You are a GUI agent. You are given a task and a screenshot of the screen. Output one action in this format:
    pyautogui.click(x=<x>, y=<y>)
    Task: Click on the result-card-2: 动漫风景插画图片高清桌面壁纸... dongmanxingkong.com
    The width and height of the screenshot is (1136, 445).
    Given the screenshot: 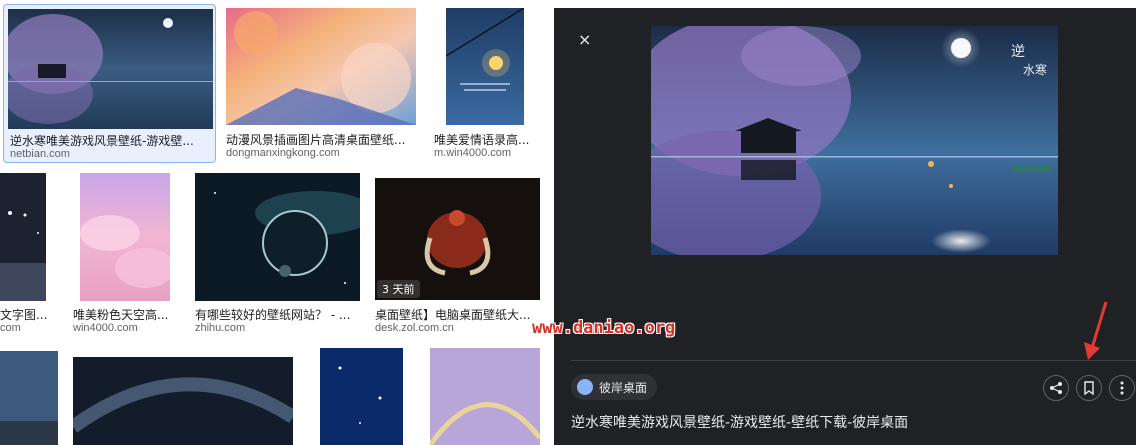 What is the action you would take?
    pyautogui.click(x=321, y=85)
    